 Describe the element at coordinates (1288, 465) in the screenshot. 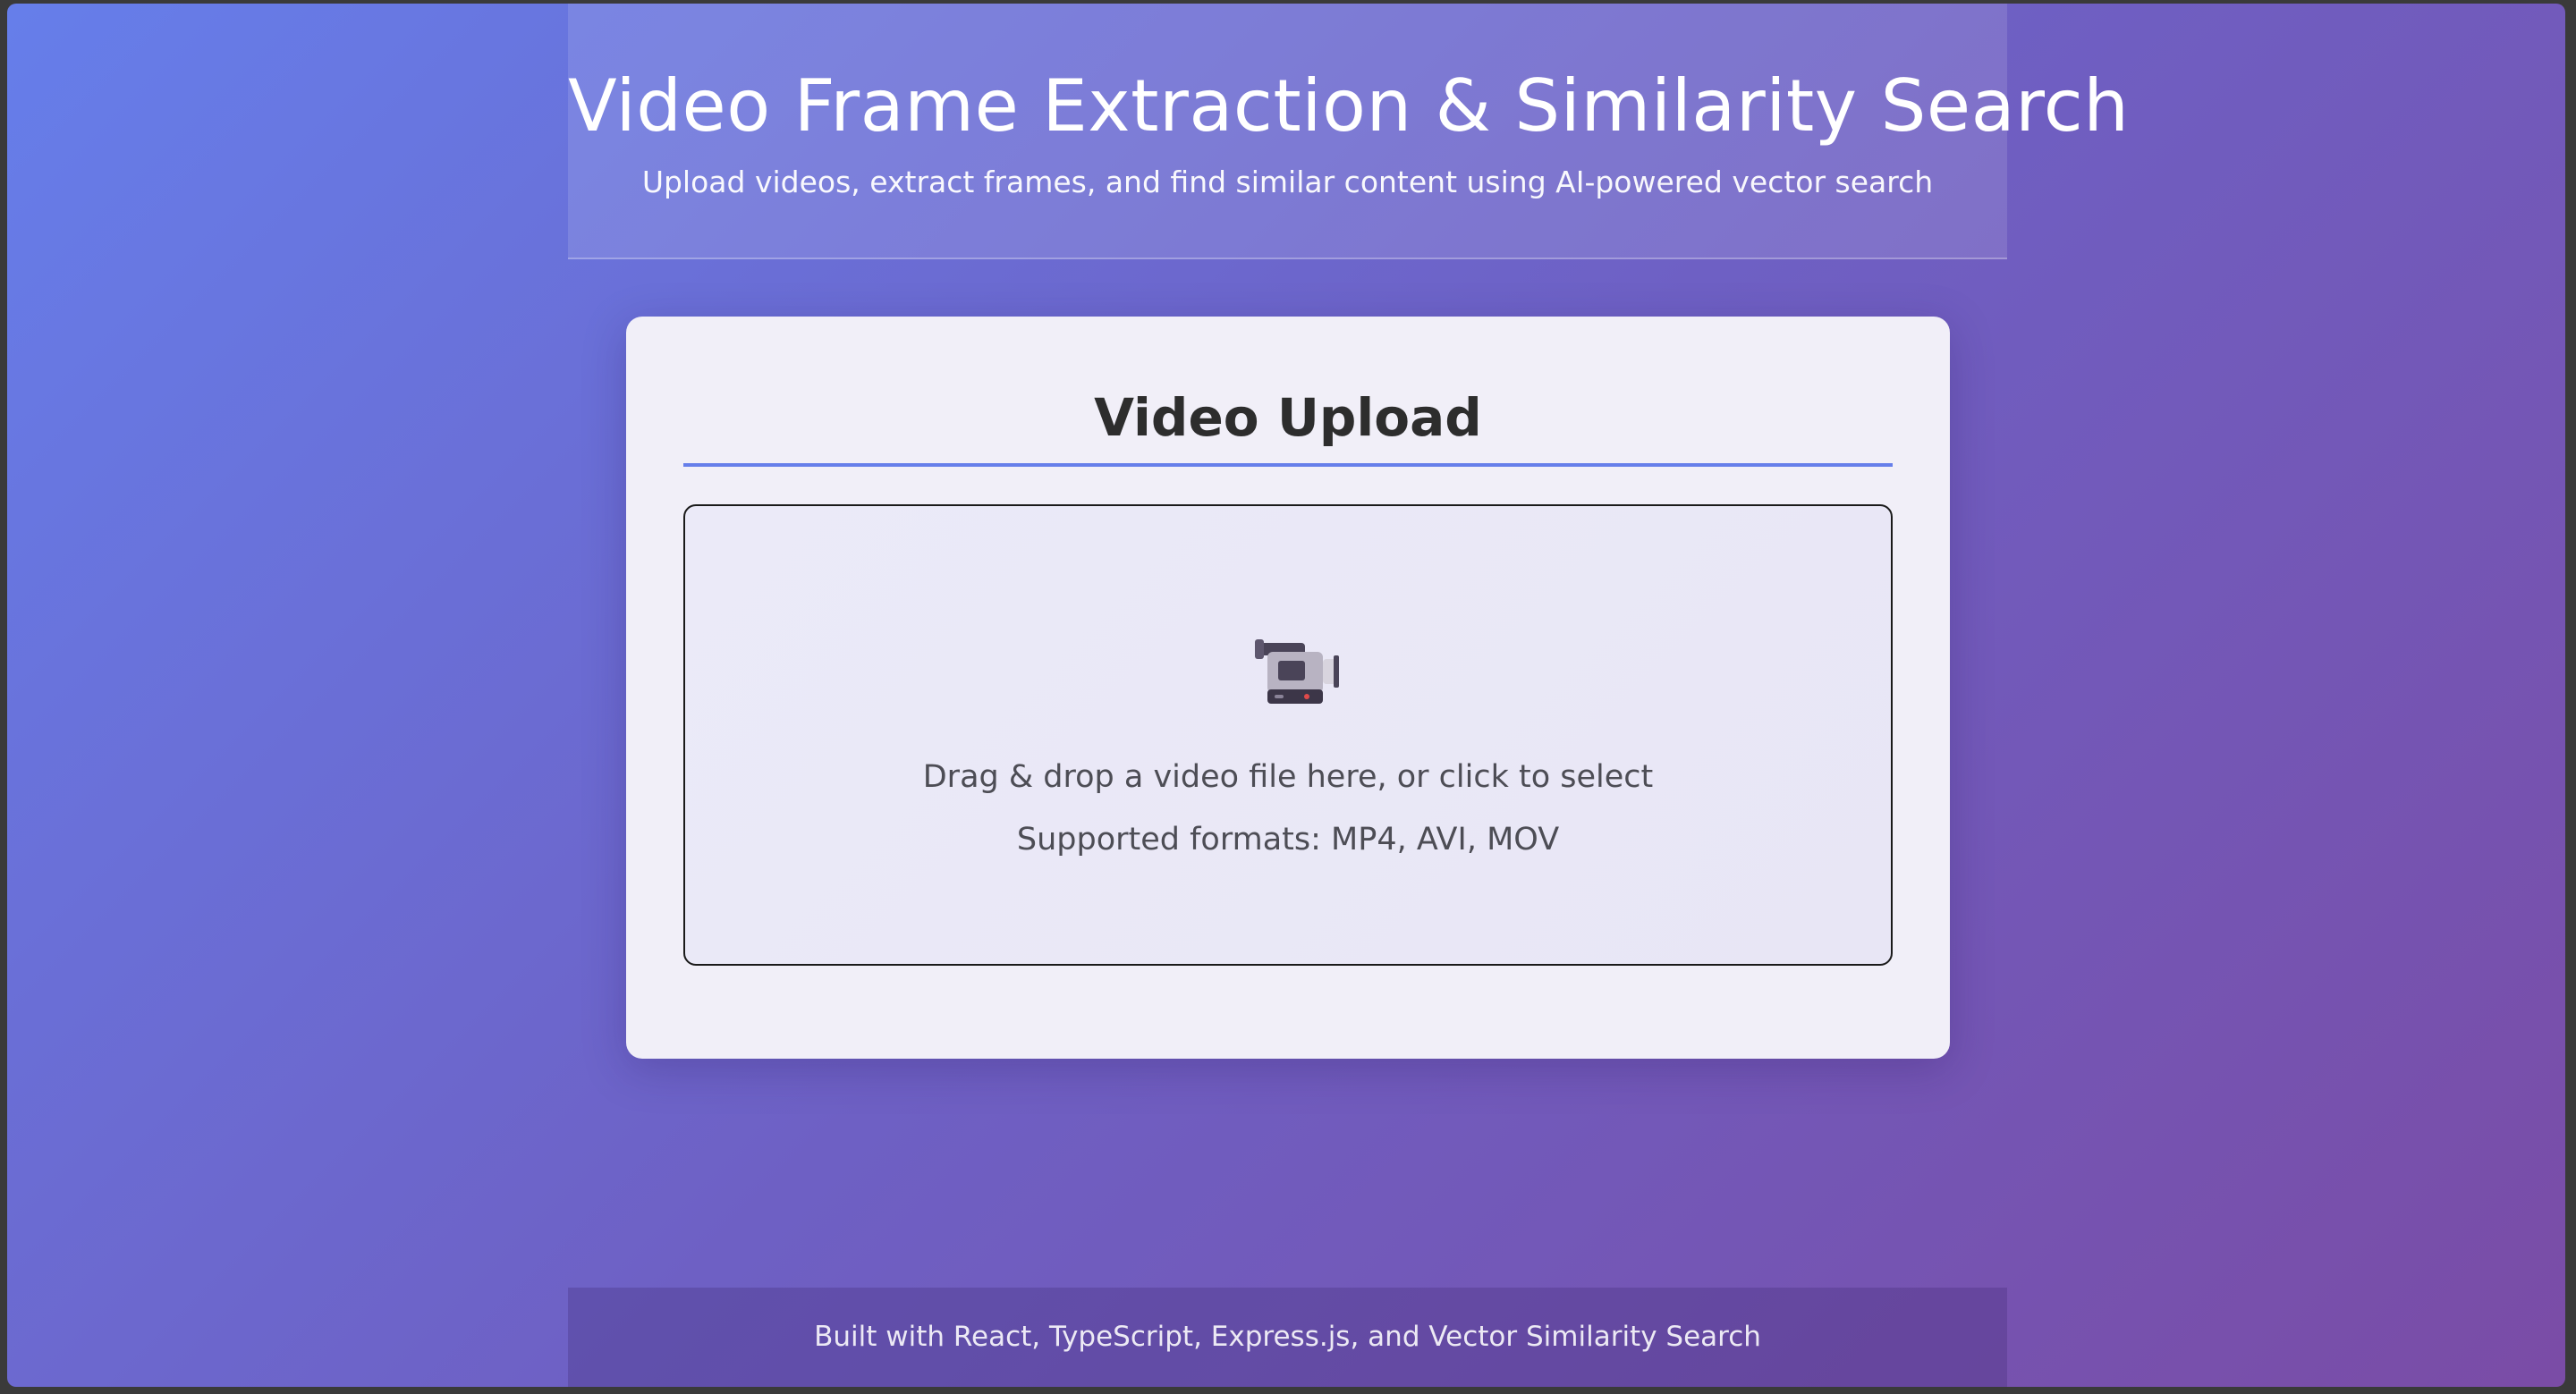

I see `title-divider` at that location.